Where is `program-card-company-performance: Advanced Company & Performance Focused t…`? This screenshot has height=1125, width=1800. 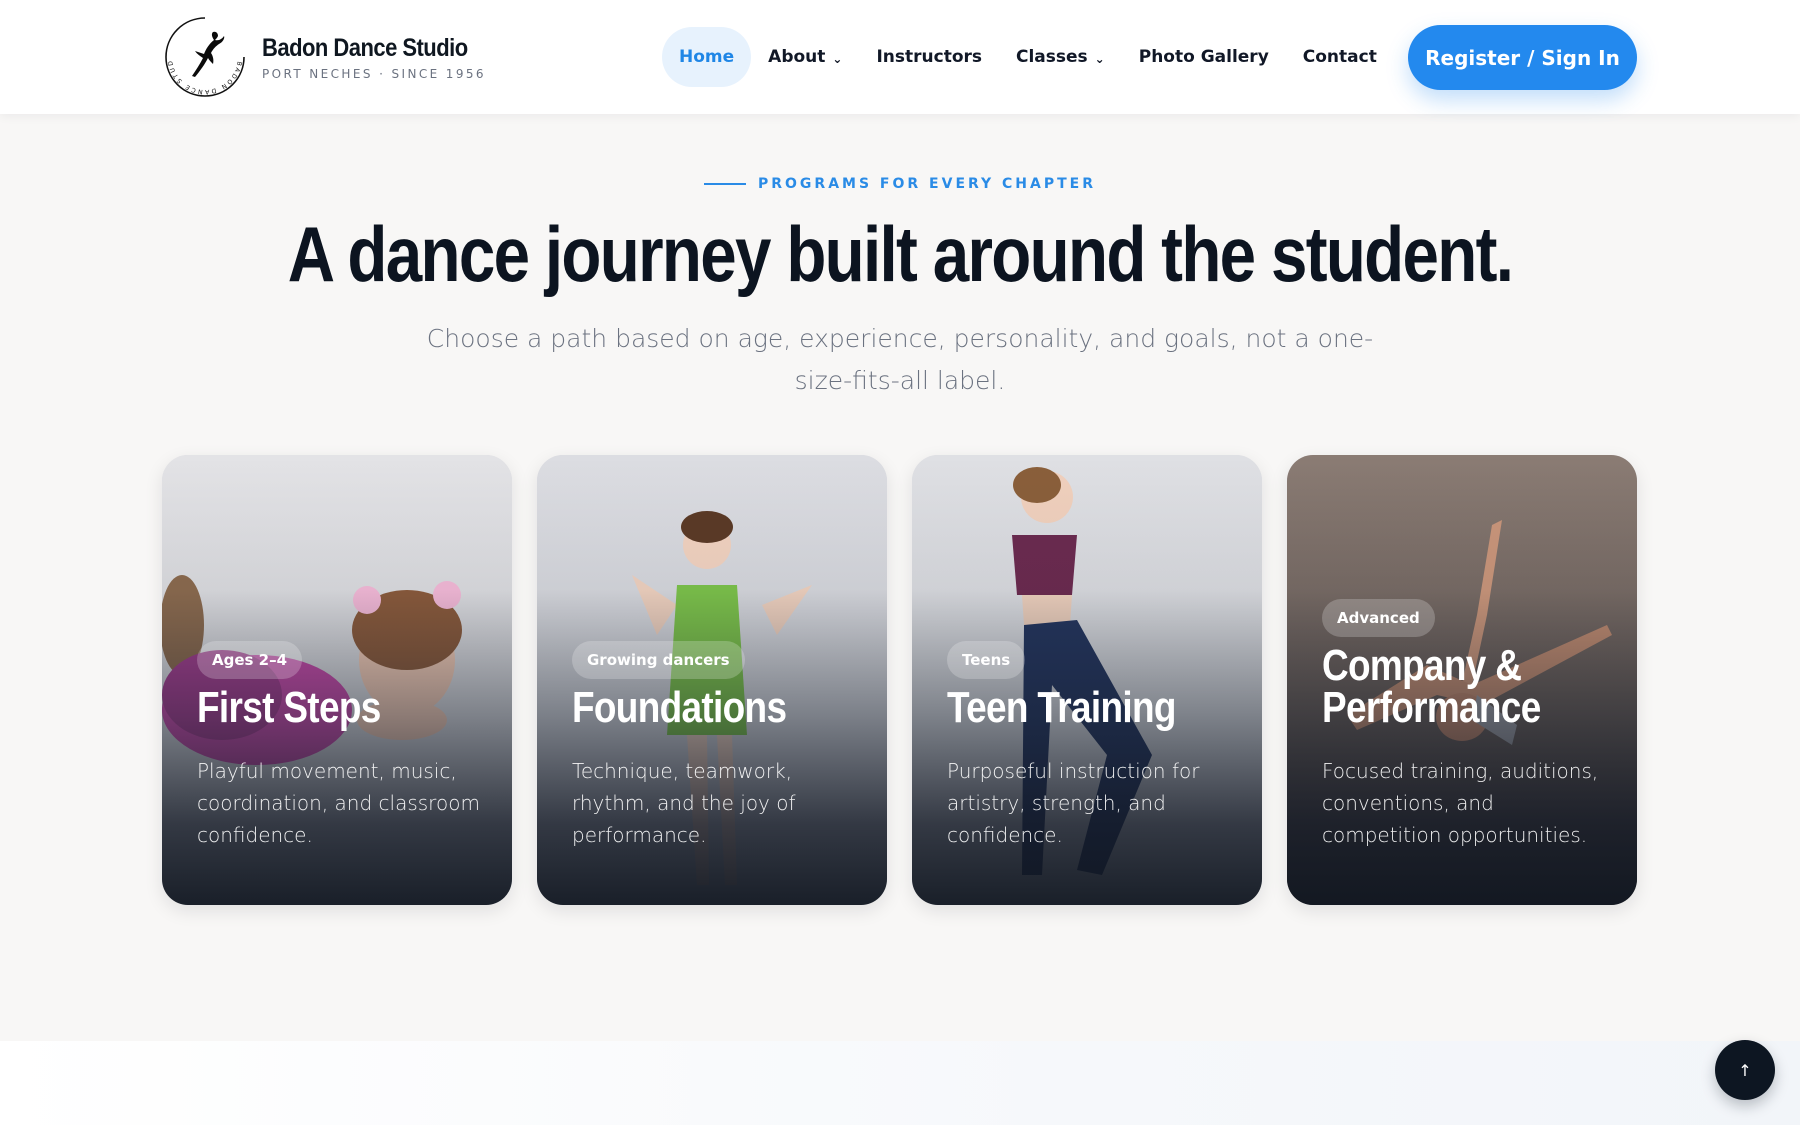 program-card-company-performance: Advanced Company & Performance Focused t… is located at coordinates (1462, 680).